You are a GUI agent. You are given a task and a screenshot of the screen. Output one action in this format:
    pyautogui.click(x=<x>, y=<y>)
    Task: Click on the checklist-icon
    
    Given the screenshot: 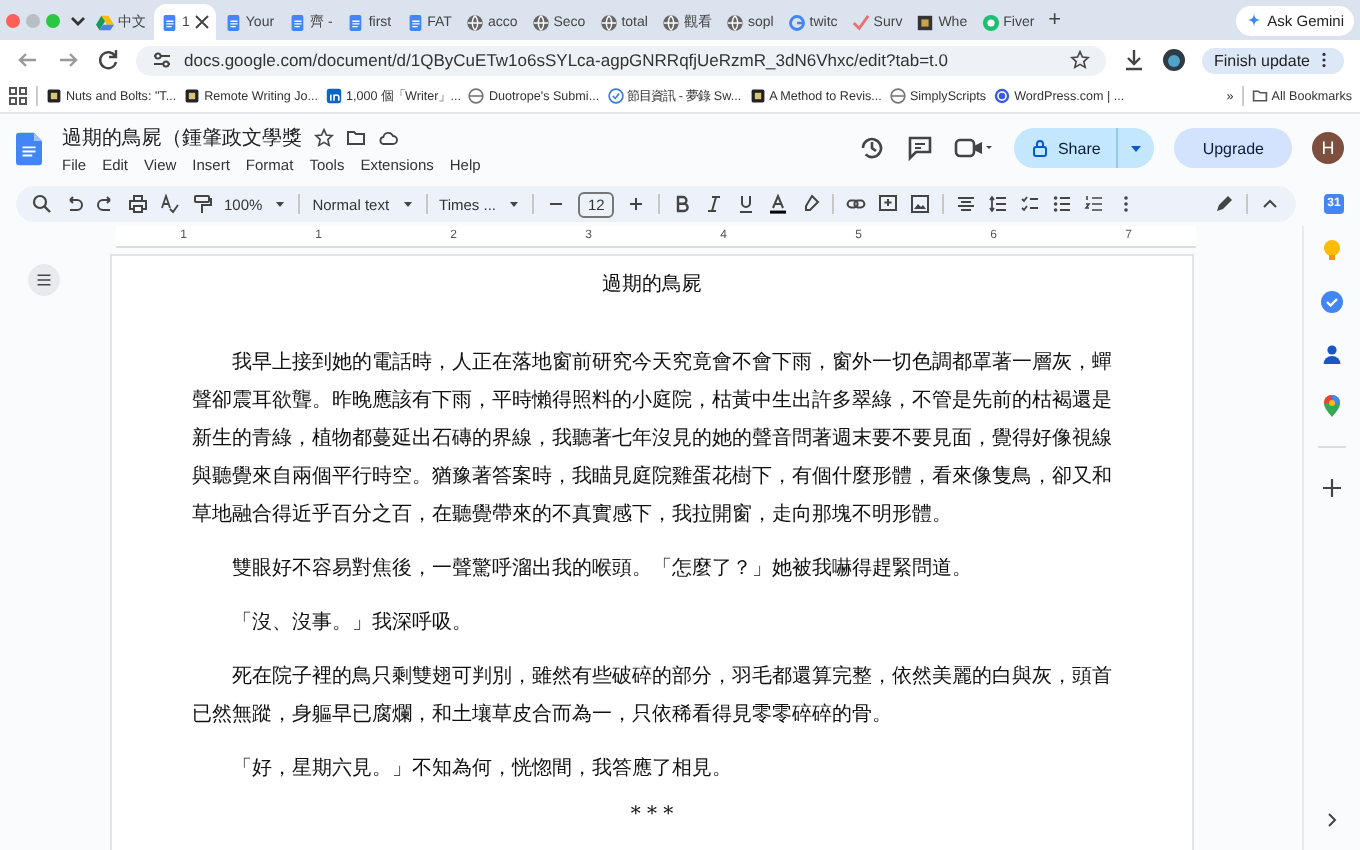 What is the action you would take?
    pyautogui.click(x=1030, y=204)
    